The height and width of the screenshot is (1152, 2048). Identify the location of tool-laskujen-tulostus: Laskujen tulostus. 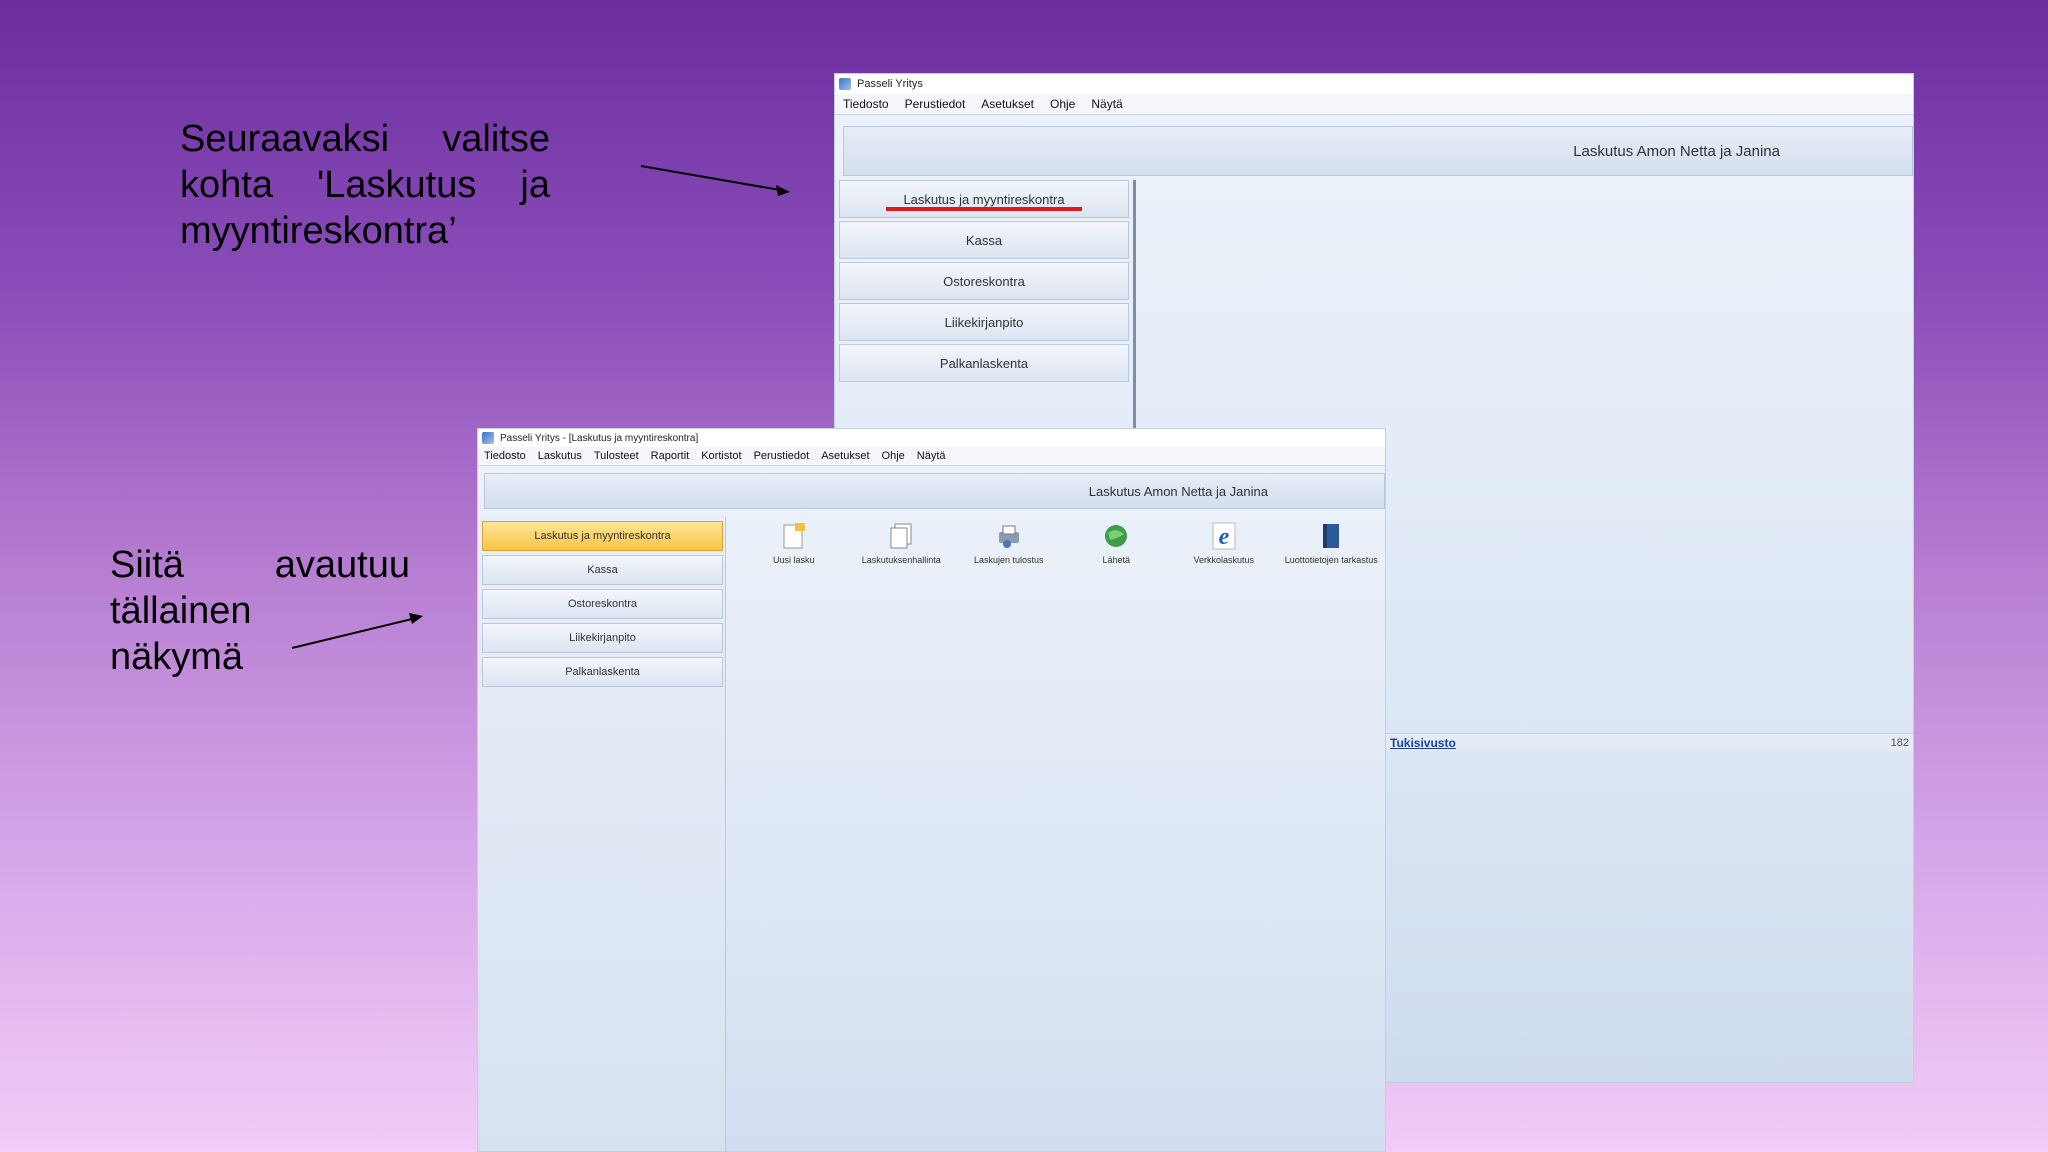
(1009, 543).